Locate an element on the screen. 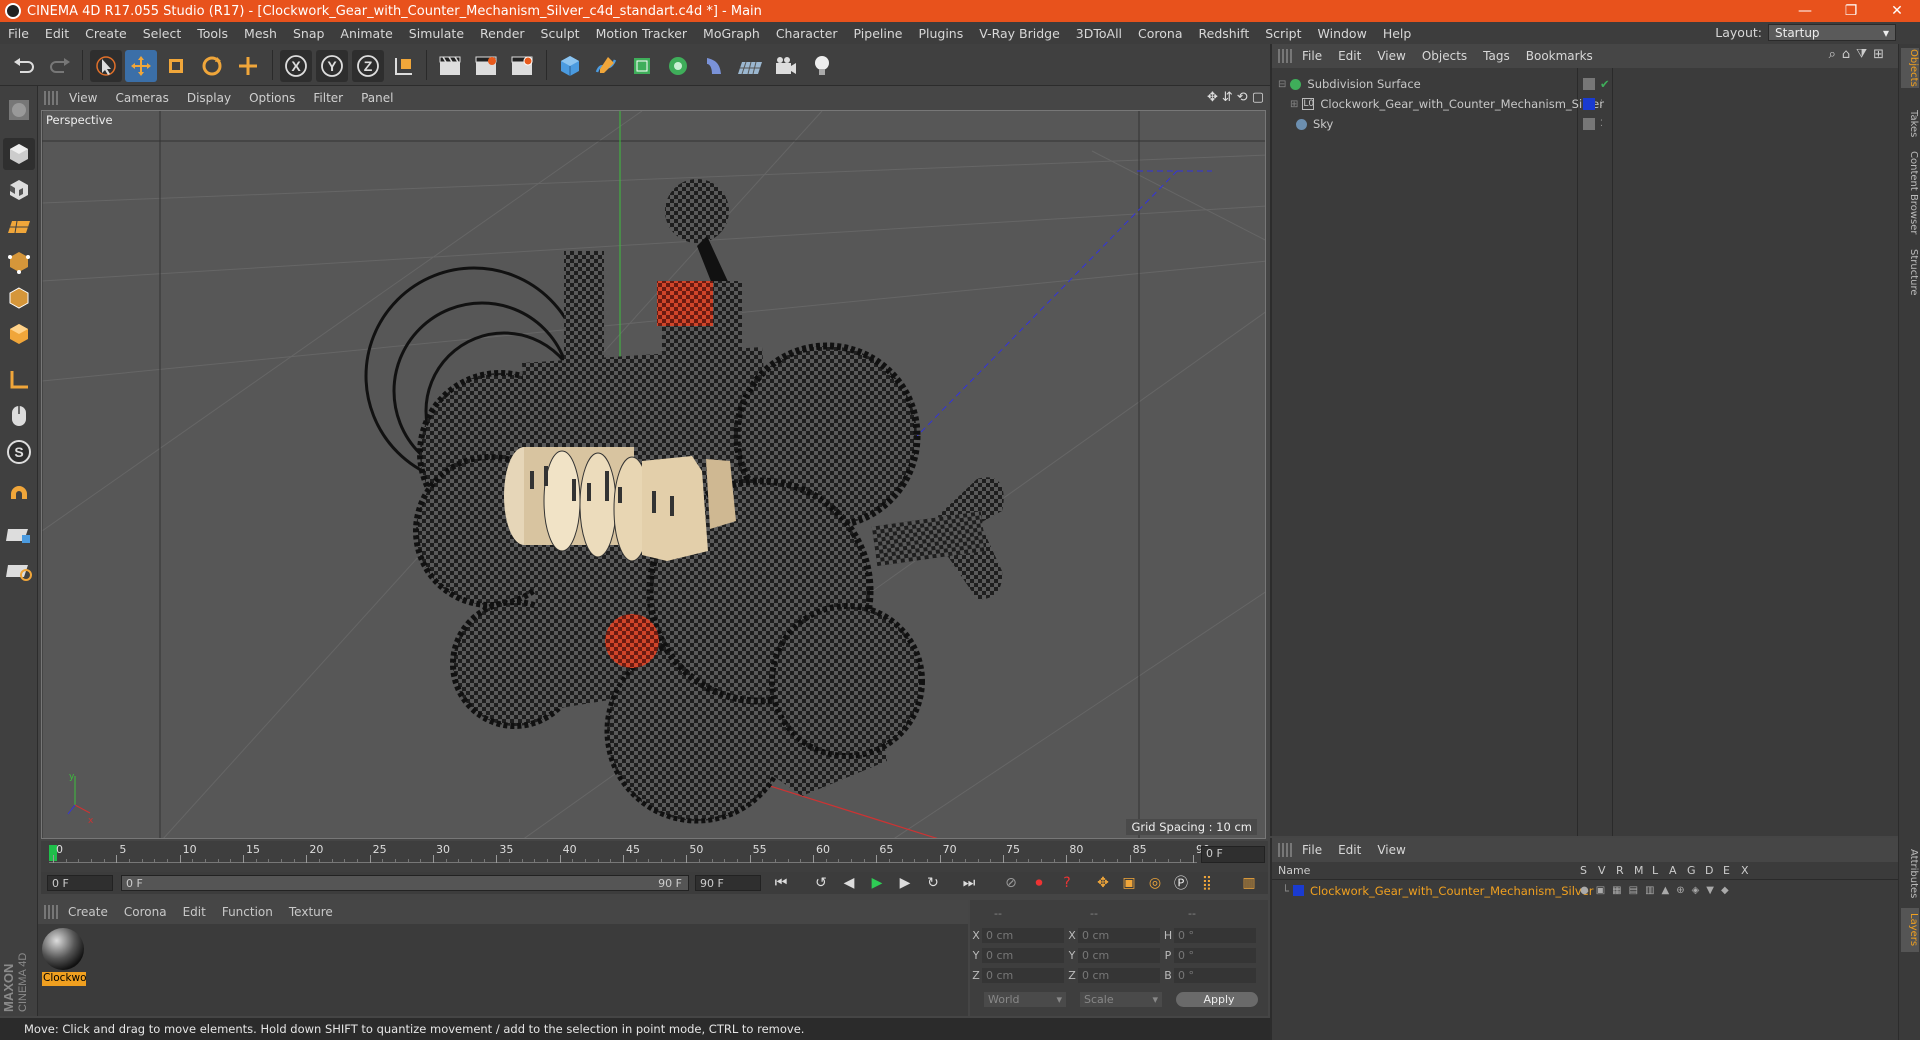 This screenshot has width=1920, height=1040. workplane-alignment-button is located at coordinates (19, 570).